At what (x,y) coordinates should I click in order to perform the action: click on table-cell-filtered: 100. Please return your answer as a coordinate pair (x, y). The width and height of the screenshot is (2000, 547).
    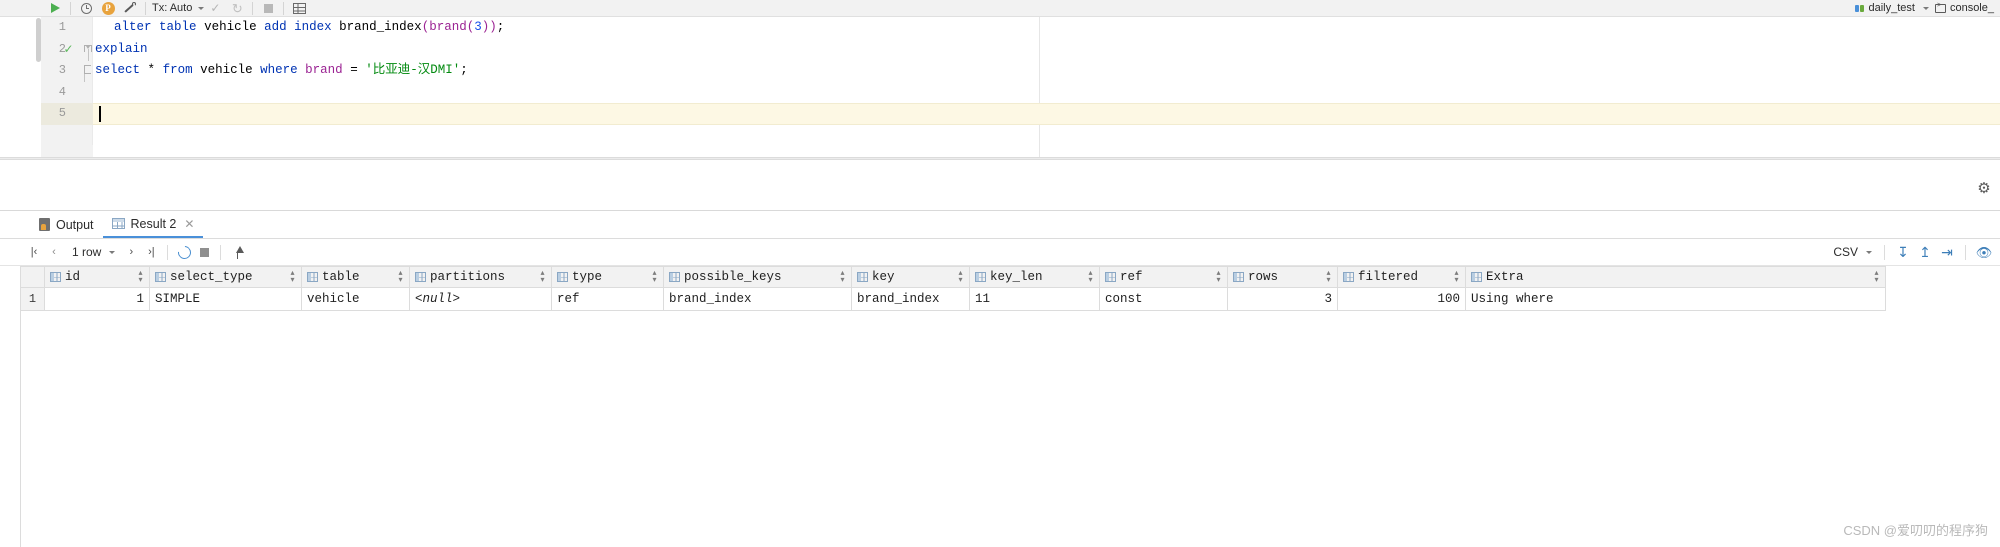
    Looking at the image, I should click on (1401, 299).